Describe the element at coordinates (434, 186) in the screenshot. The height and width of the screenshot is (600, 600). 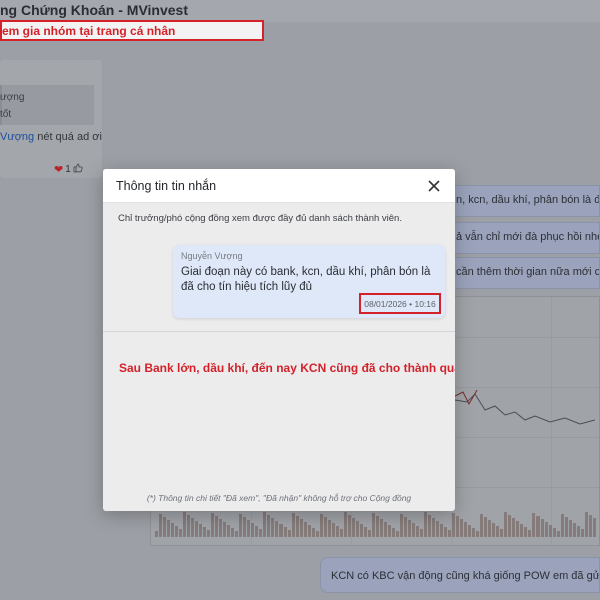
I see `close-icon` at that location.